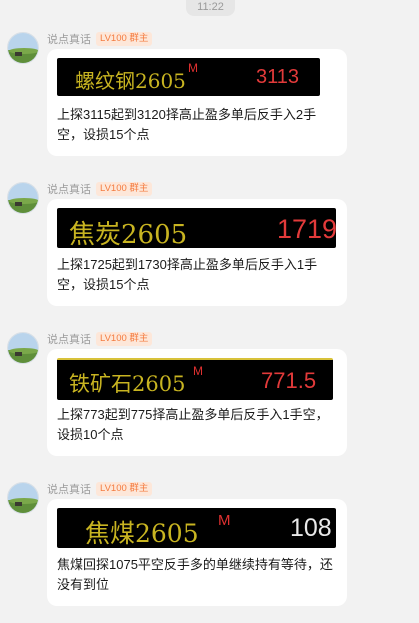  What do you see at coordinates (311, 528) in the screenshot?
I see `ticker-price: 108` at bounding box center [311, 528].